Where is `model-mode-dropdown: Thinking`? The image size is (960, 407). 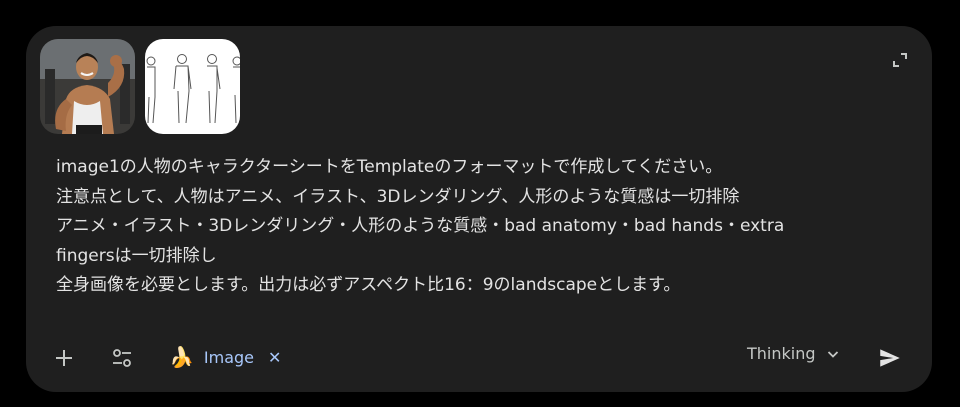 model-mode-dropdown: Thinking is located at coordinates (793, 353).